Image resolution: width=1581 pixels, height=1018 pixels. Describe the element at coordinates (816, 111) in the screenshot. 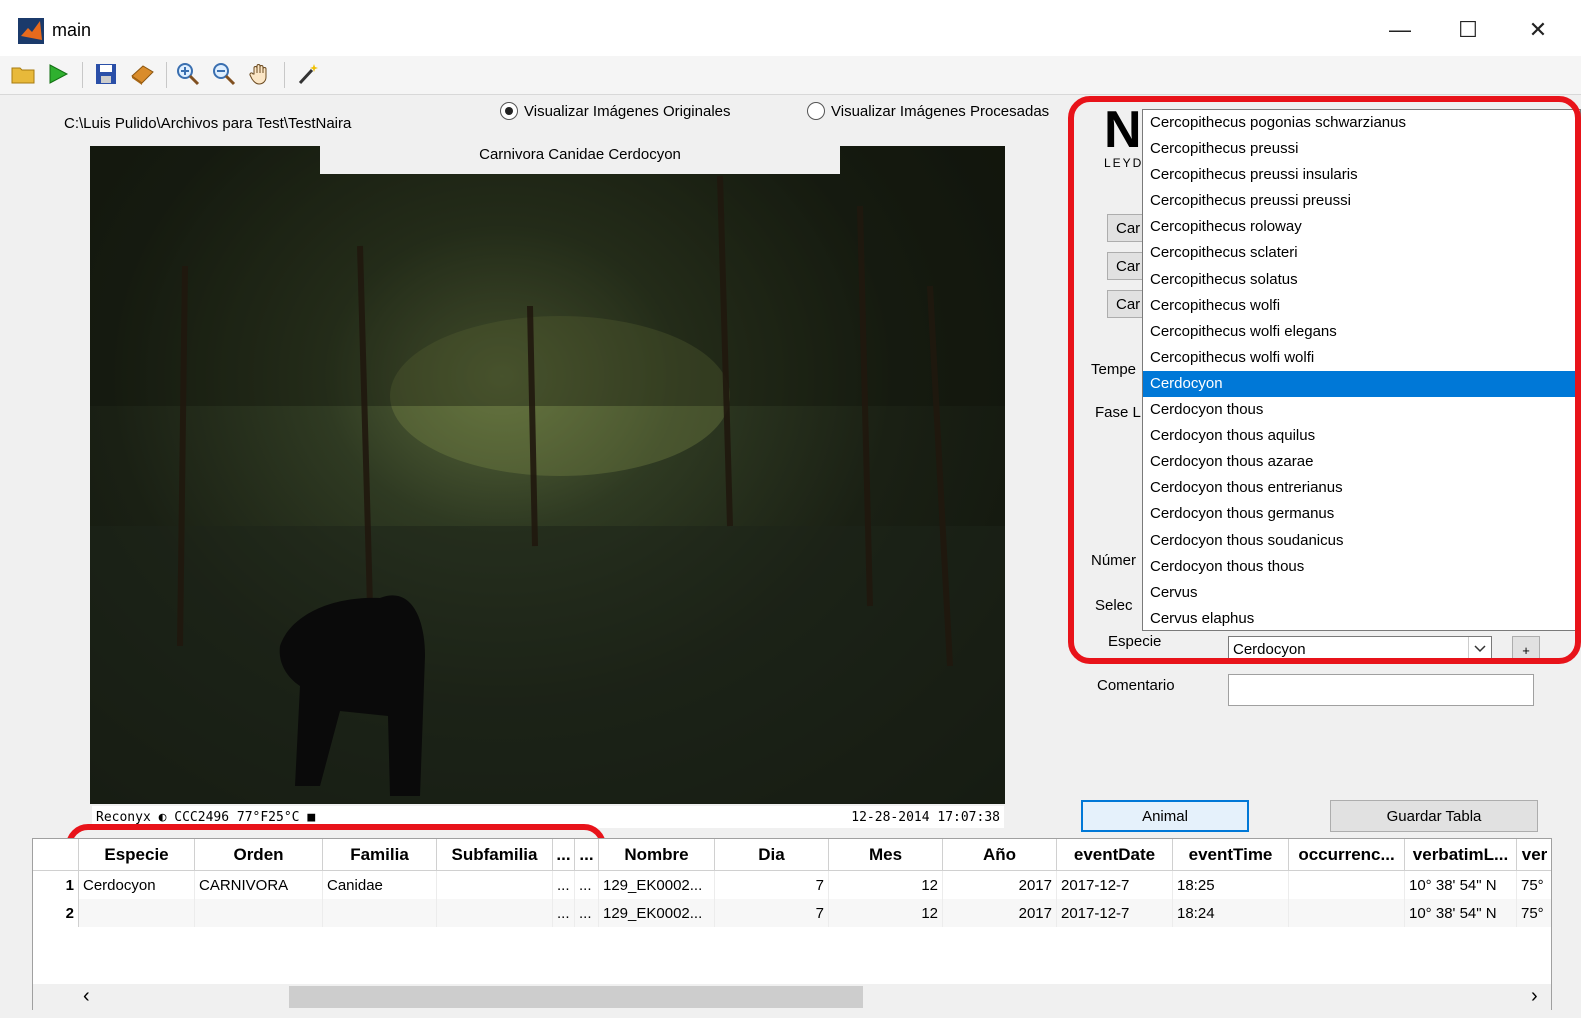

I see `radio-dot` at that location.